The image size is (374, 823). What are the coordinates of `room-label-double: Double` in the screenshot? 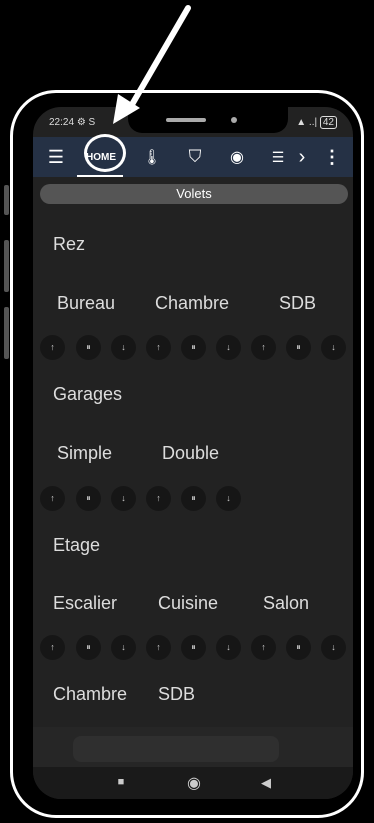 It's located at (191, 453).